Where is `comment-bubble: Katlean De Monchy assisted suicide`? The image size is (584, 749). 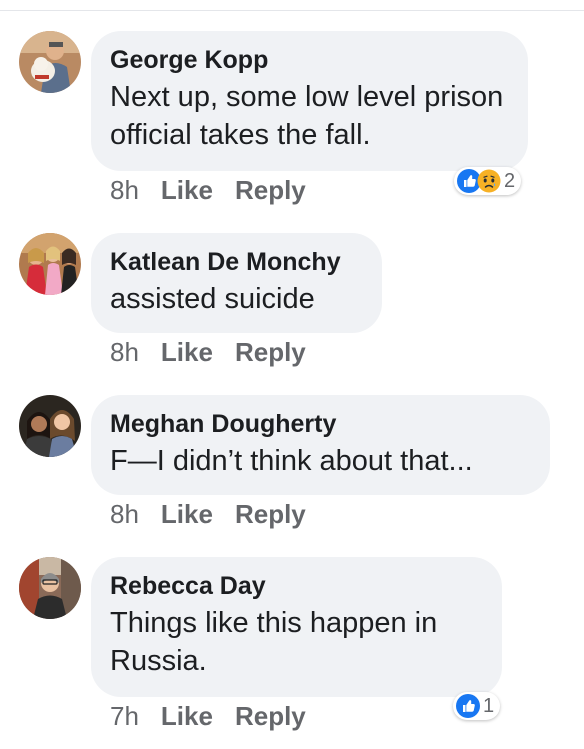
comment-bubble: Katlean De Monchy assisted suicide is located at coordinates (236, 283).